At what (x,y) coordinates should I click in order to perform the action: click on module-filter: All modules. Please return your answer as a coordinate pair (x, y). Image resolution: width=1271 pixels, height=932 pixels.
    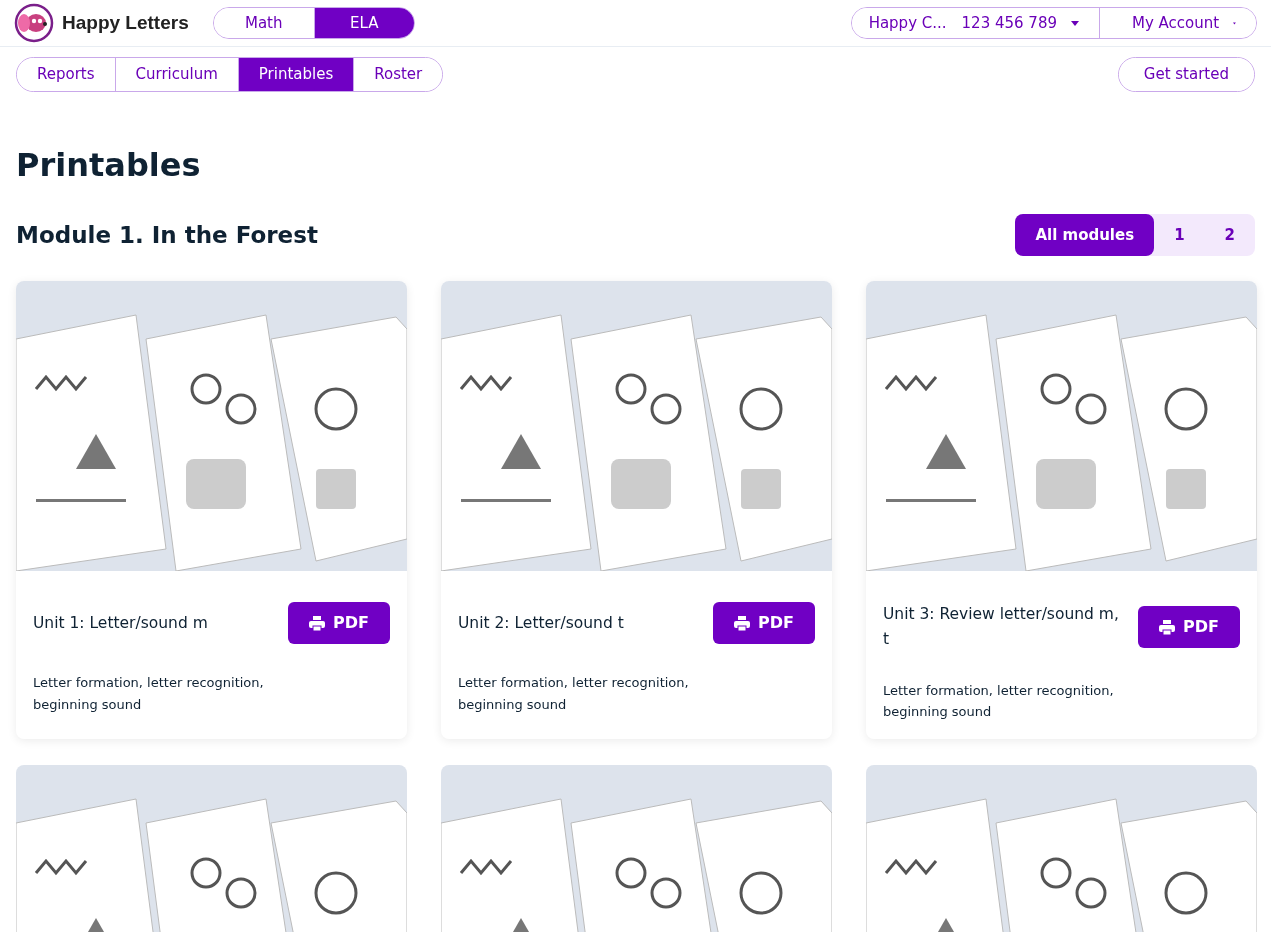
    Looking at the image, I should click on (1085, 235).